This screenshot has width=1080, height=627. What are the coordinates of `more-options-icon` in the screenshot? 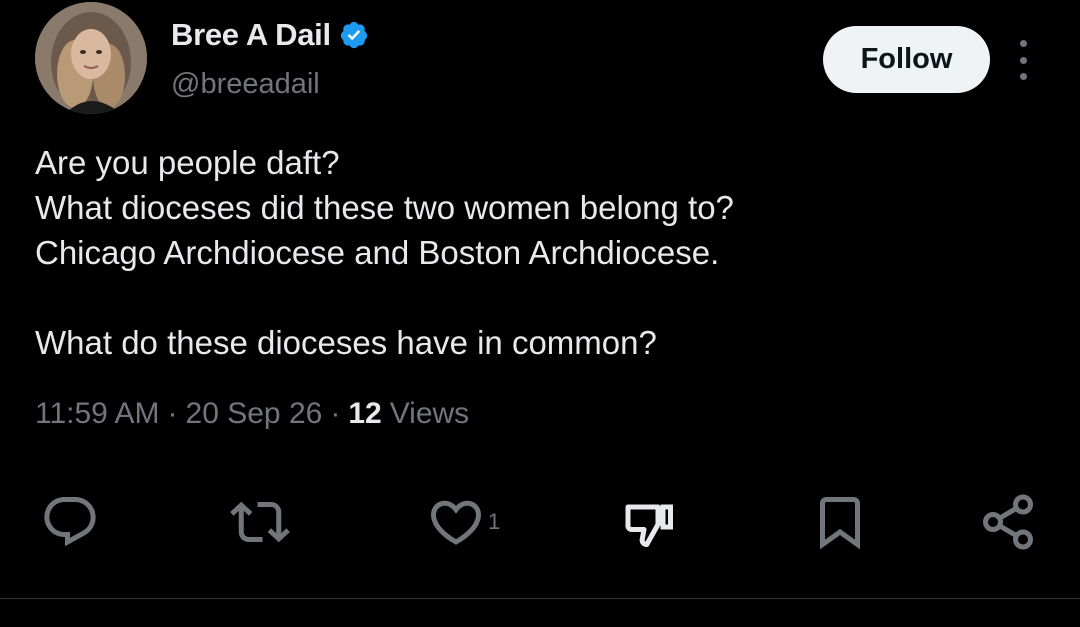 It's located at (1023, 60).